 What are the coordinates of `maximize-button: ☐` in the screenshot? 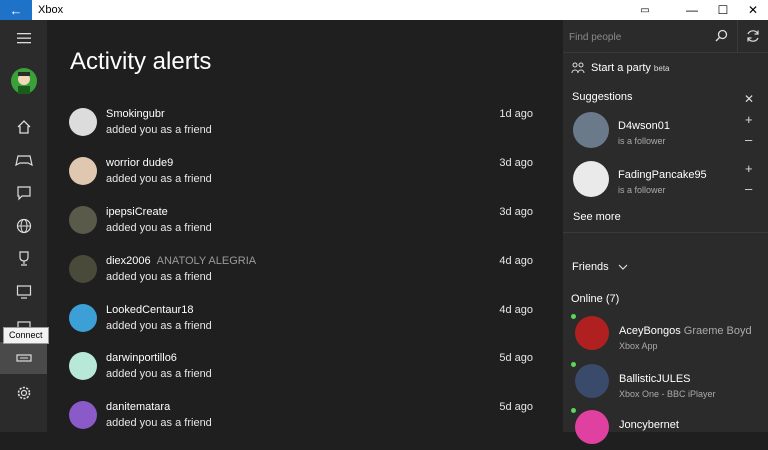 It's located at (723, 10).